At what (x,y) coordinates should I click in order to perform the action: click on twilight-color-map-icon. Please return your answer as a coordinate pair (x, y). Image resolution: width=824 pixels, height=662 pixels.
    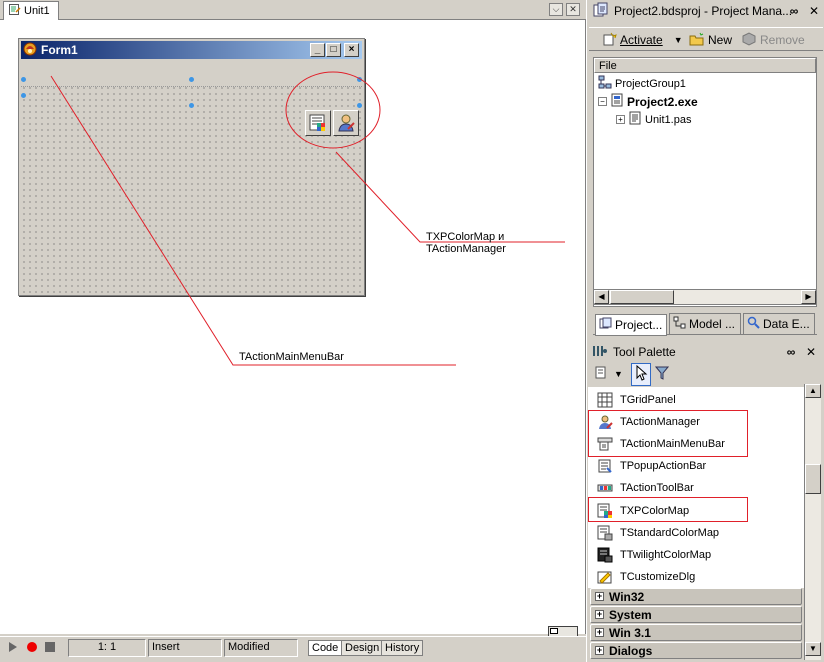
    Looking at the image, I should click on (605, 555).